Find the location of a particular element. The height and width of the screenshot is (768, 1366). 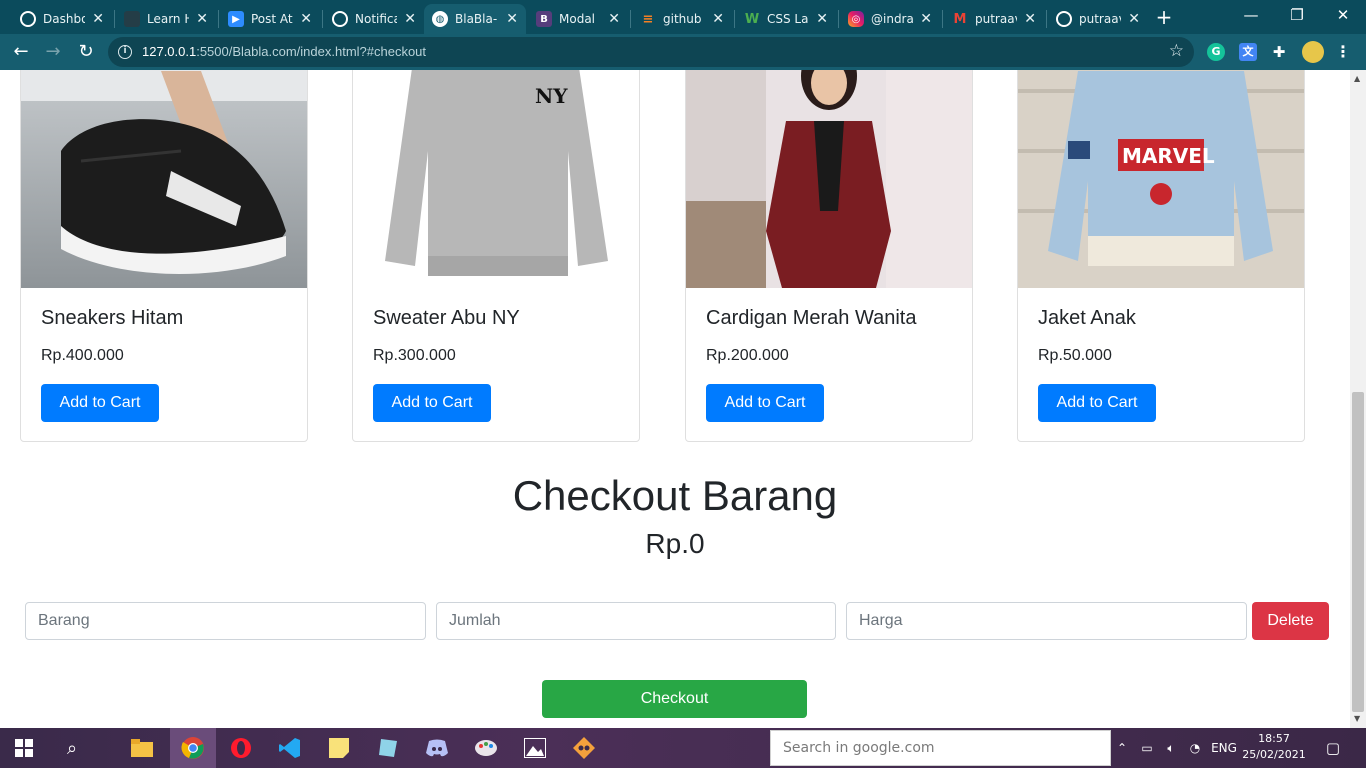

scroll-down-arrow-icon: ▼ is located at coordinates (1357, 718).